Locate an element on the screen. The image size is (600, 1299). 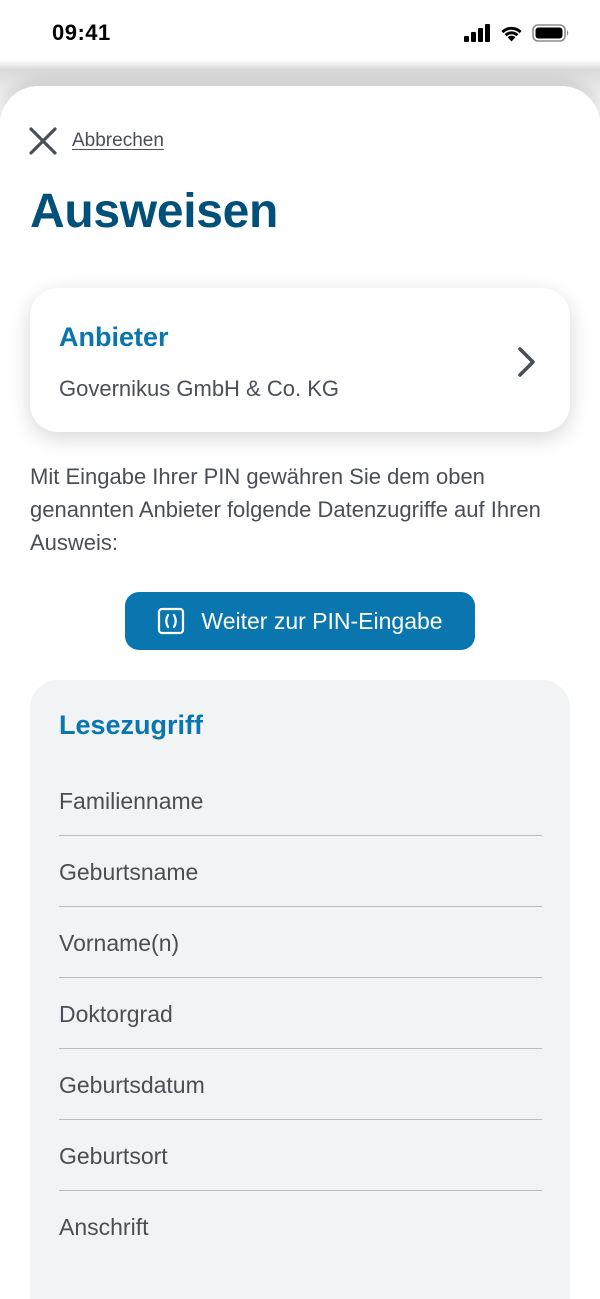
read-access-heading: Lesezugriff is located at coordinates (131, 725).